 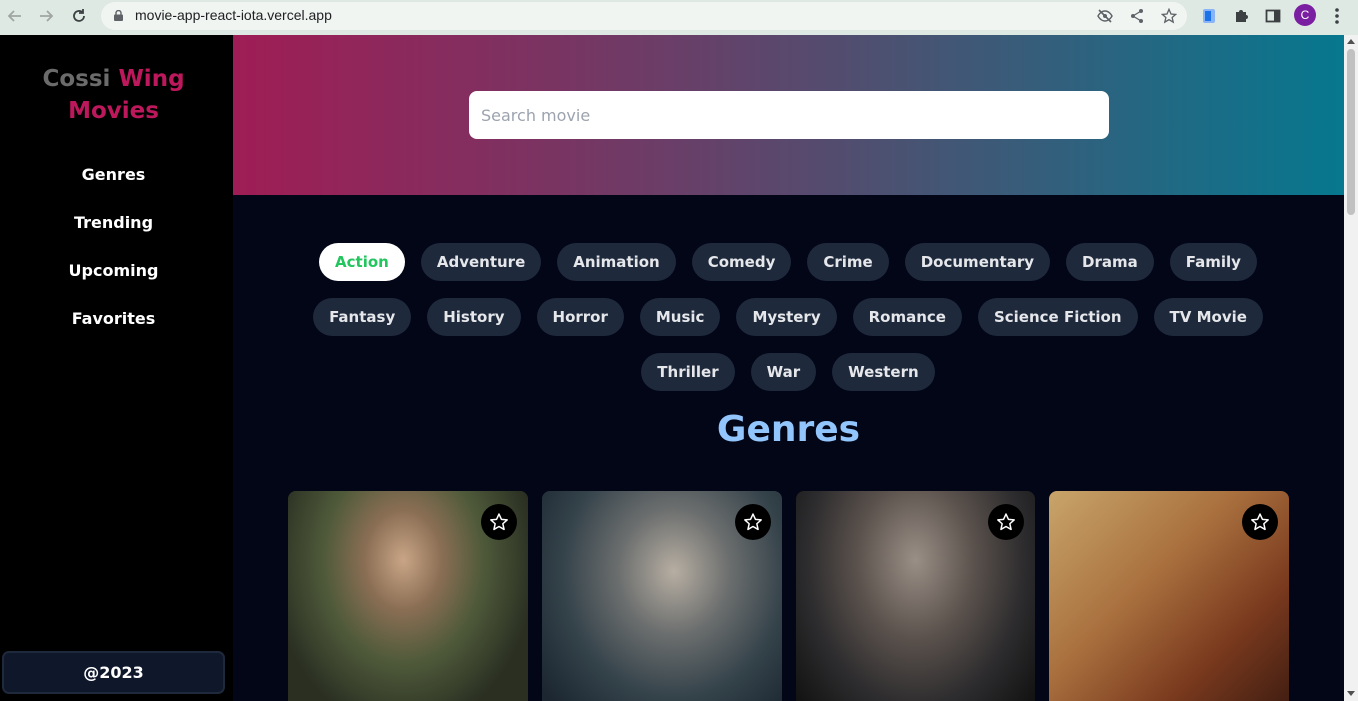 What do you see at coordinates (848, 262) in the screenshot?
I see `genre-chip-crime: Crime` at bounding box center [848, 262].